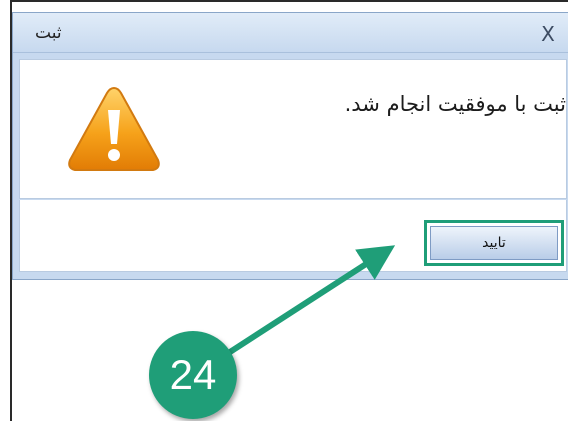  Describe the element at coordinates (289, 1) in the screenshot. I see `window-frame-top` at that location.